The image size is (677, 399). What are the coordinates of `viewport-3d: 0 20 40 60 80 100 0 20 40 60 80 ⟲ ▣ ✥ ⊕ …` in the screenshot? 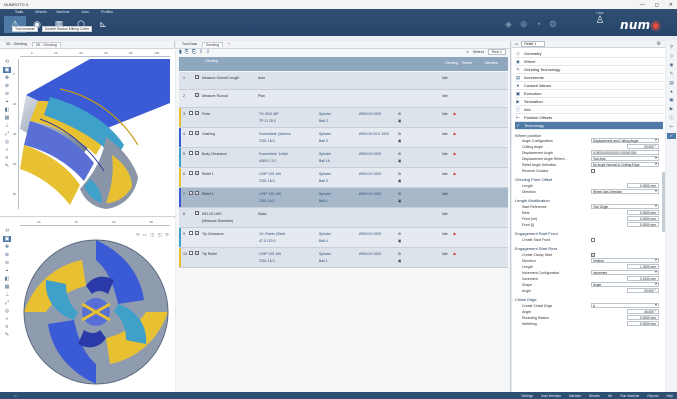 It's located at (87, 133).